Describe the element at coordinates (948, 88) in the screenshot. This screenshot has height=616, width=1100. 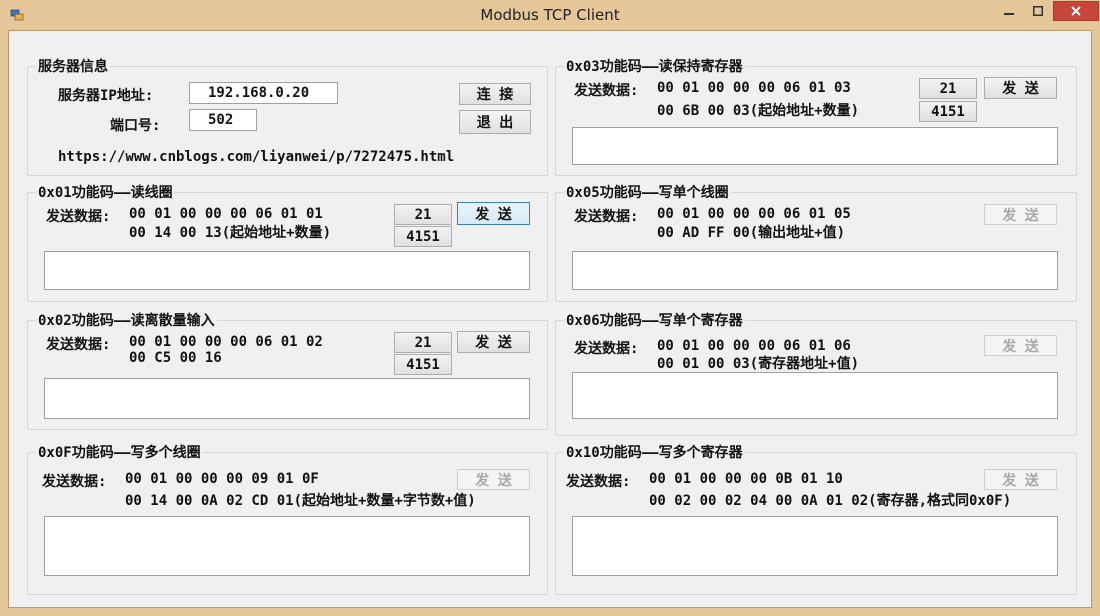
I see `fc03-21-button: 21` at that location.